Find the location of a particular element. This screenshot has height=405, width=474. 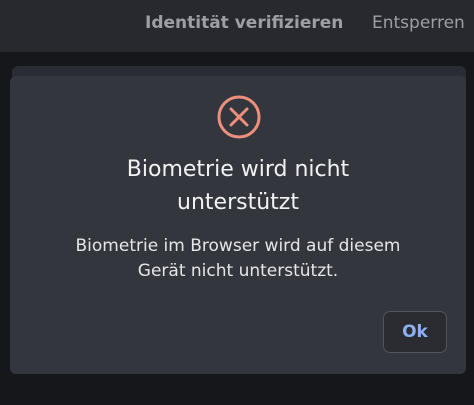

ok-button: Ok is located at coordinates (415, 332).